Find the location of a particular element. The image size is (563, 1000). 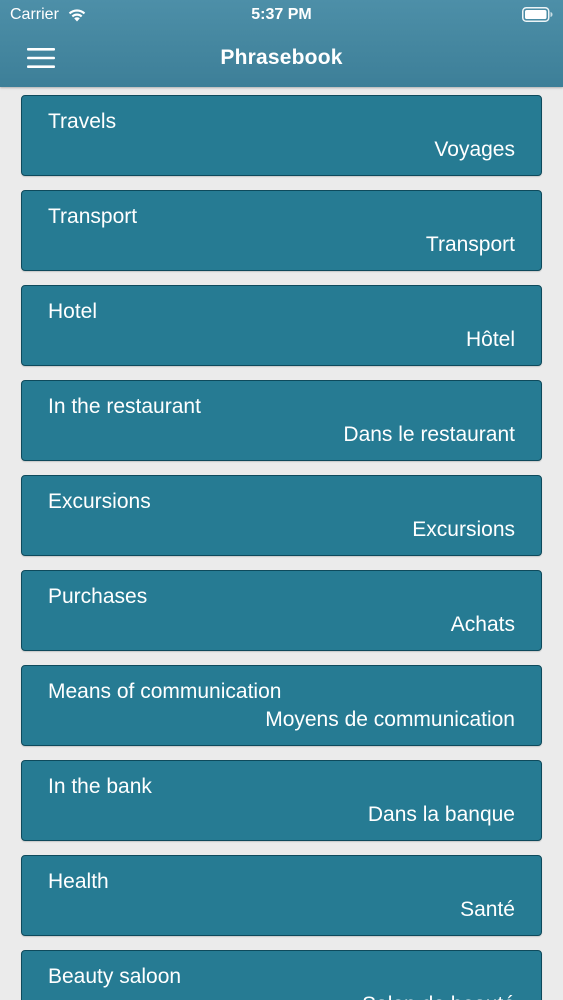

category-item-purchases: Purchases Achats is located at coordinates (281, 610).